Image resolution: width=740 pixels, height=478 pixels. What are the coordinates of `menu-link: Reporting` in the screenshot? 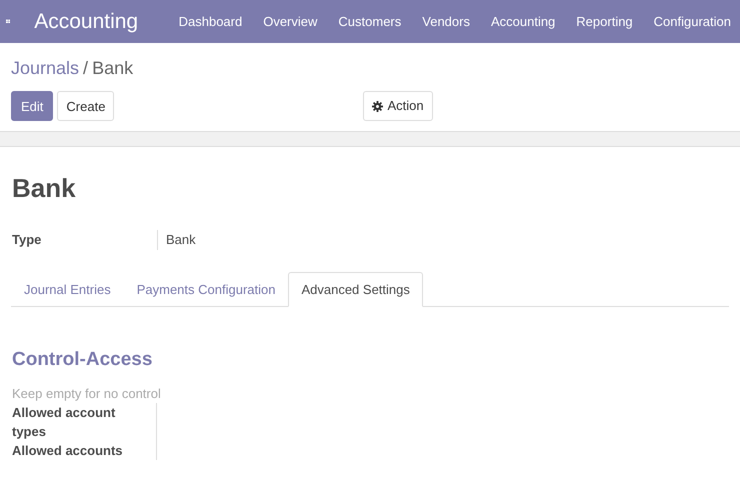 It's located at (605, 22).